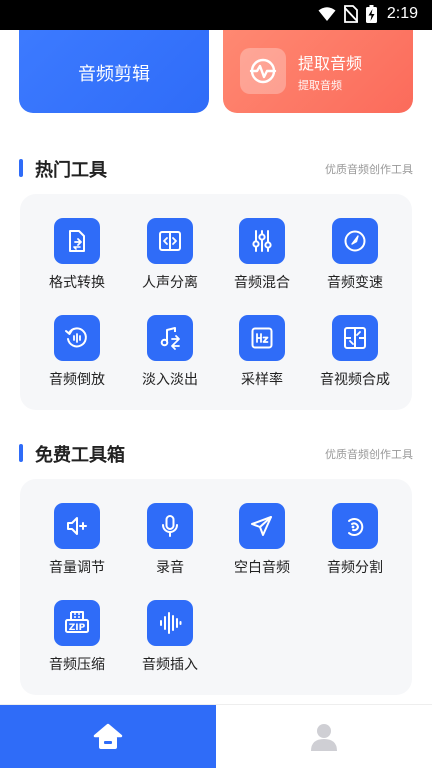  Describe the element at coordinates (262, 526) in the screenshot. I see `paper-plane-icon` at that location.